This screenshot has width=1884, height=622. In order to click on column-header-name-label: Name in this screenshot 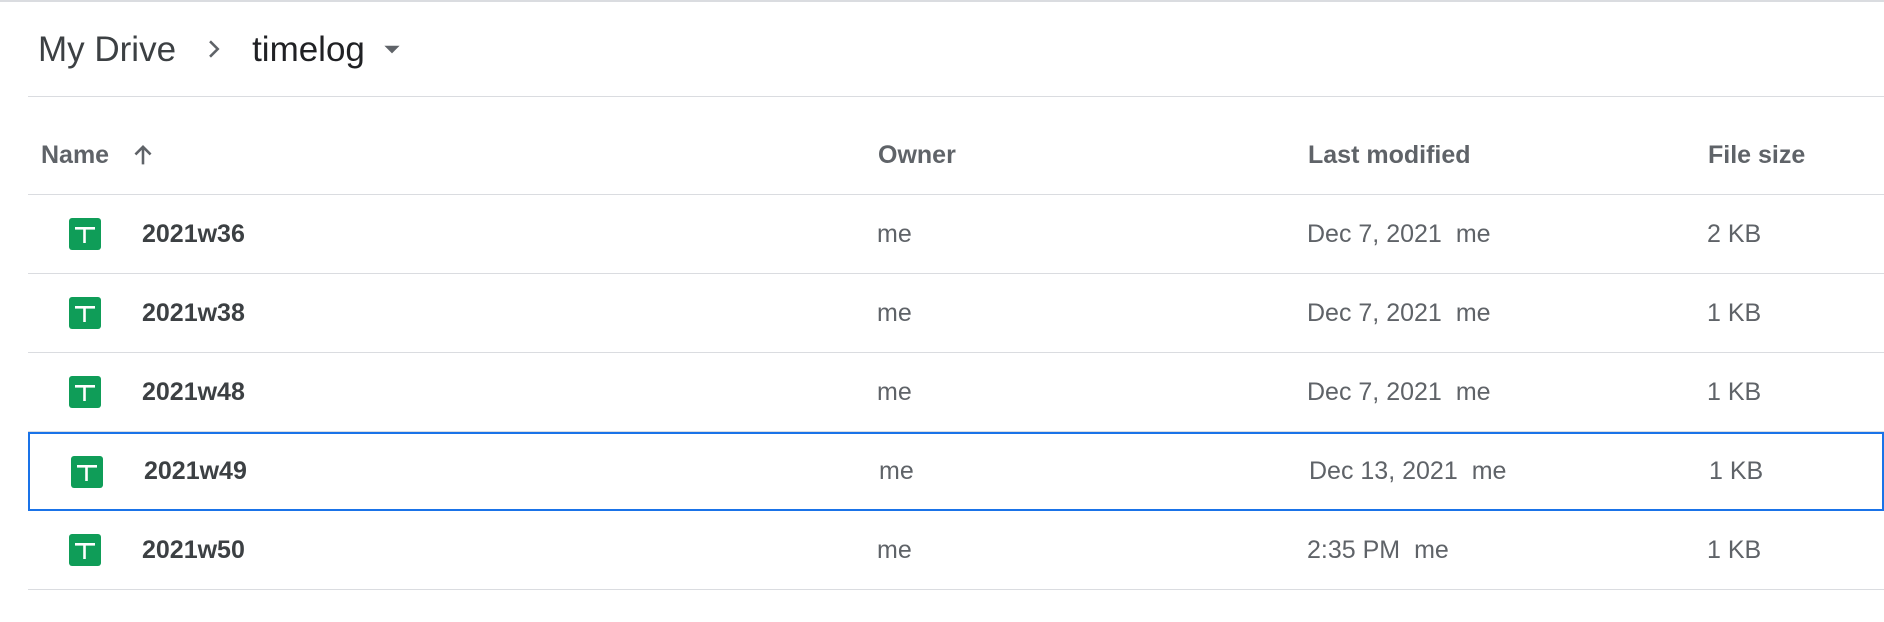, I will do `click(75, 154)`.